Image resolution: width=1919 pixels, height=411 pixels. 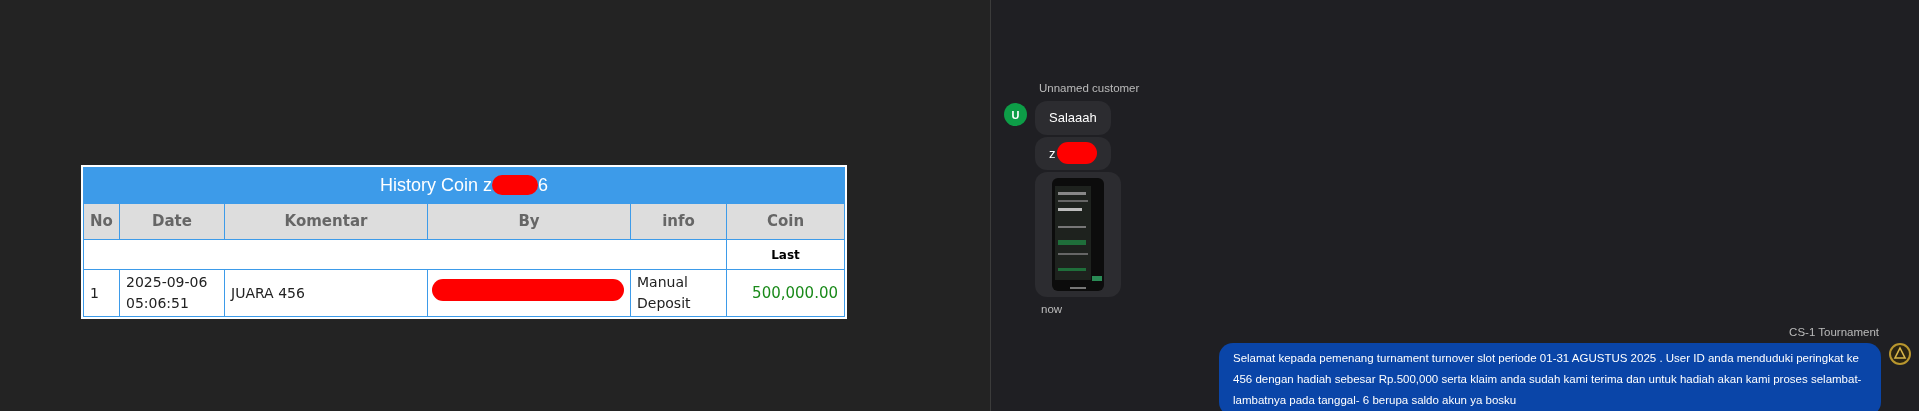 What do you see at coordinates (678, 221) in the screenshot?
I see `column-header: info` at bounding box center [678, 221].